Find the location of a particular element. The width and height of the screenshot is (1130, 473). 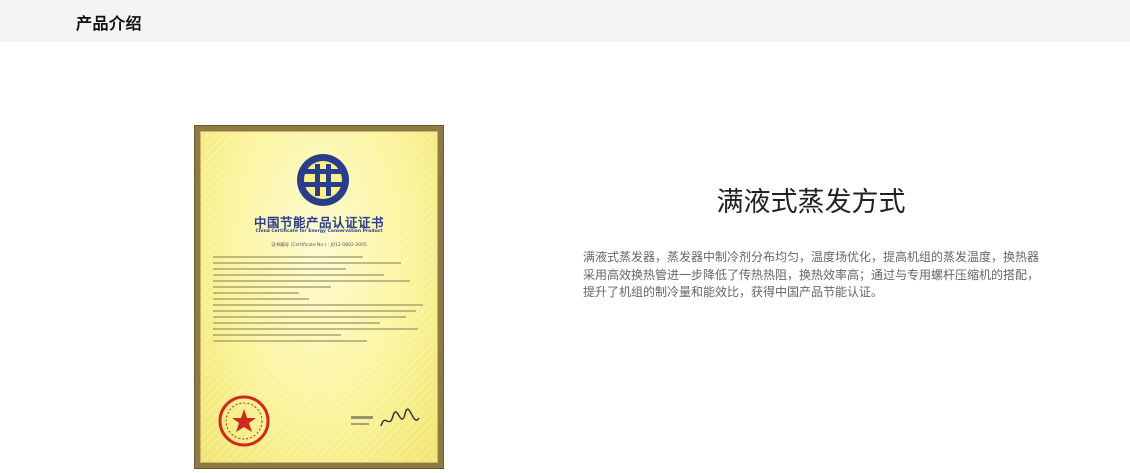

certificate-body-text is located at coordinates (320, 299).